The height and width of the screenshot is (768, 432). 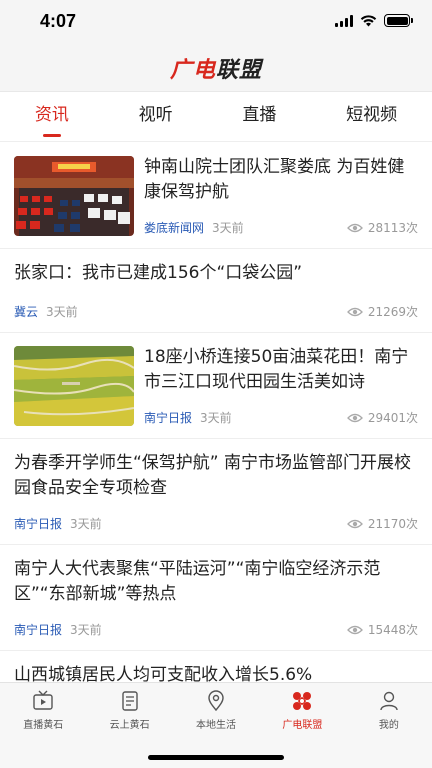 What do you see at coordinates (344, 20) in the screenshot?
I see `cellular-signal-icon` at bounding box center [344, 20].